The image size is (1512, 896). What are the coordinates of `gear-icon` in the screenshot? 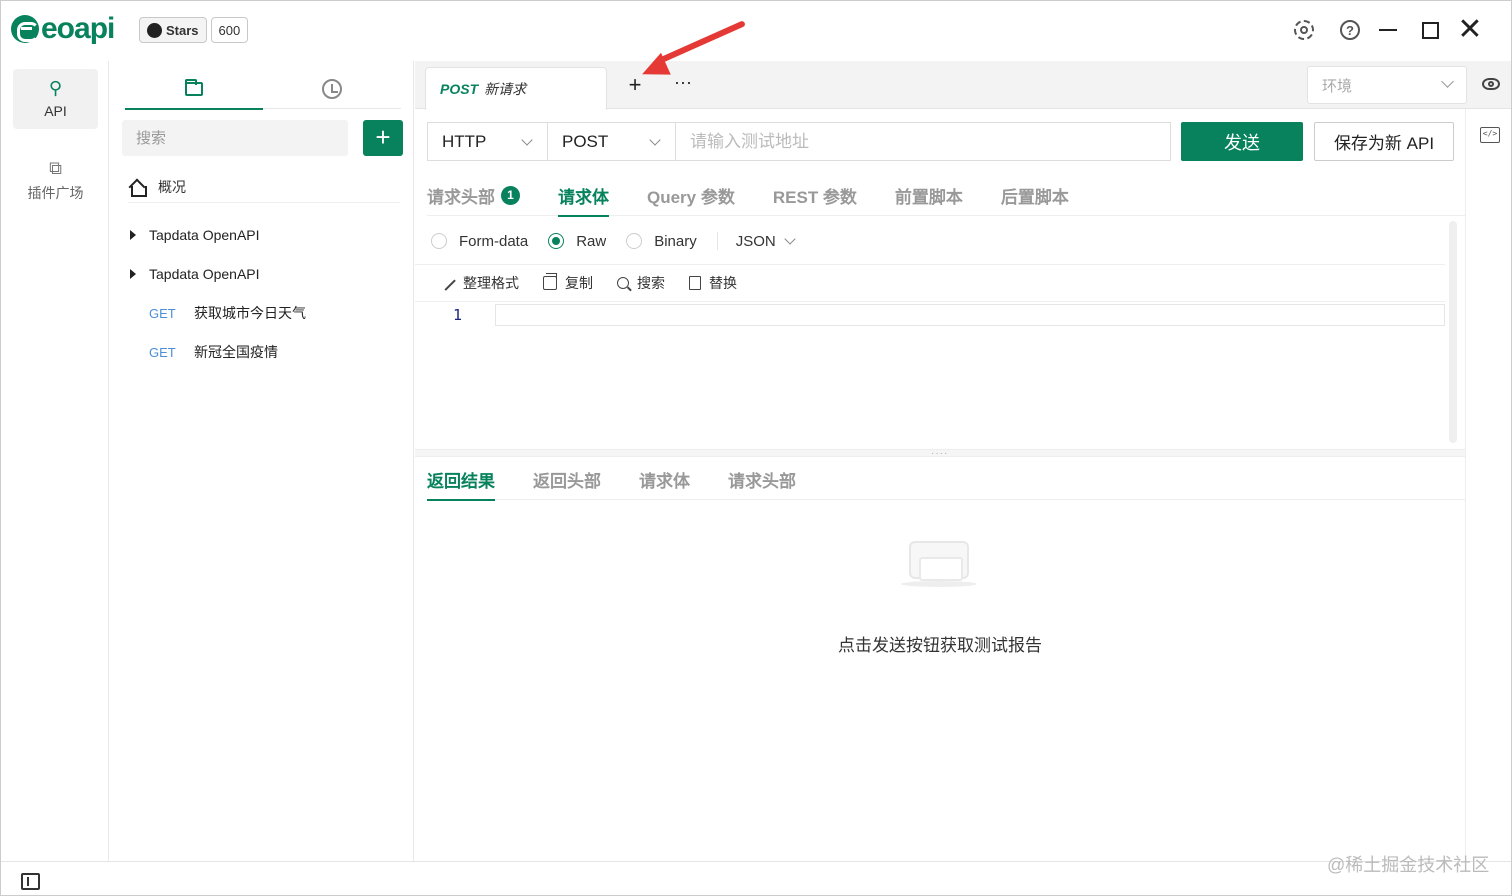 It's located at (1304, 30).